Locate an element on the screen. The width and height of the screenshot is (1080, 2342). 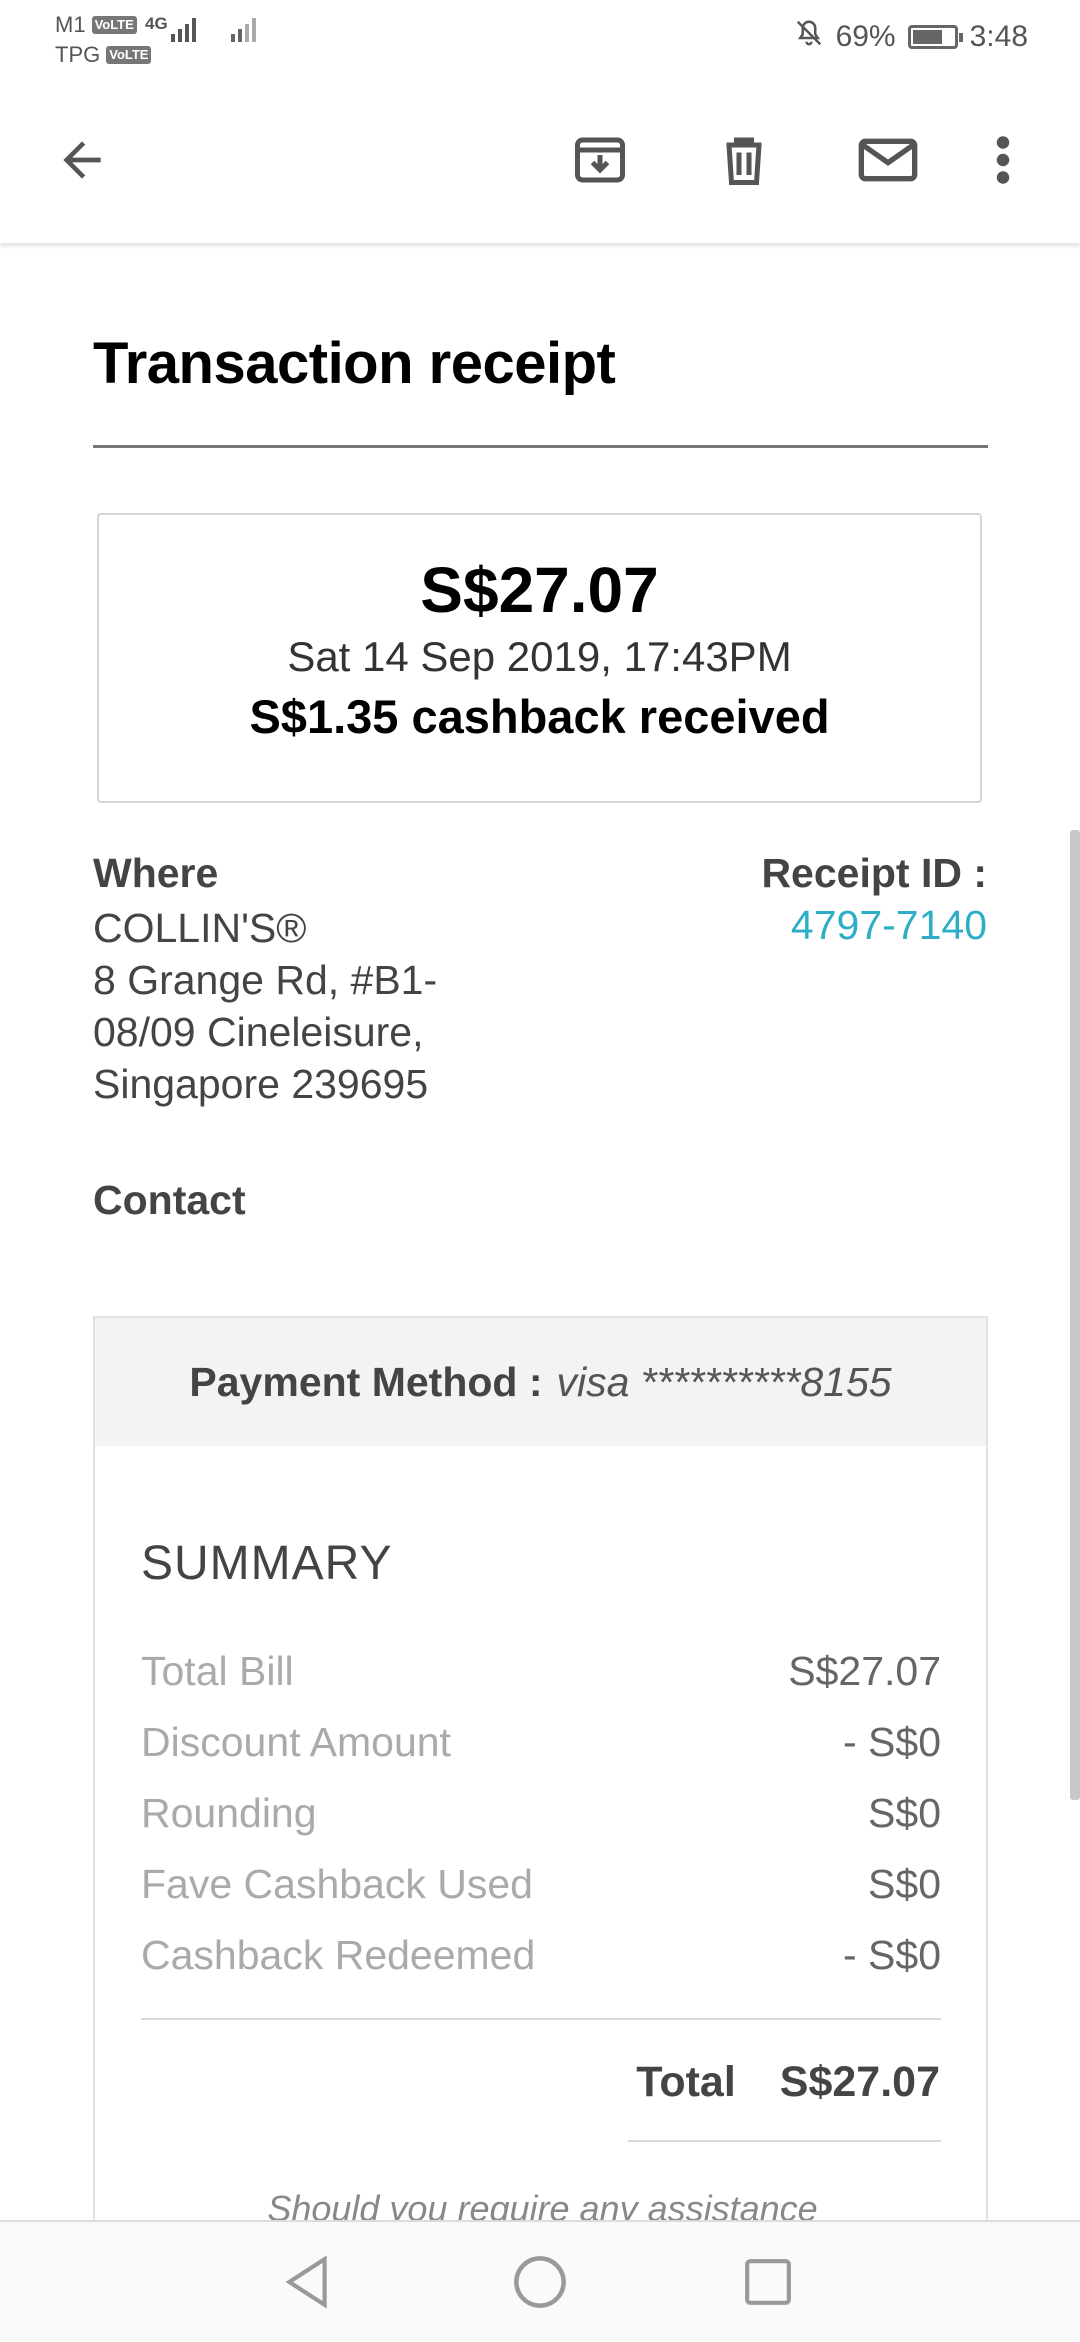
summary-row: Fave Cashback Used S$0 is located at coordinates (541, 1891).